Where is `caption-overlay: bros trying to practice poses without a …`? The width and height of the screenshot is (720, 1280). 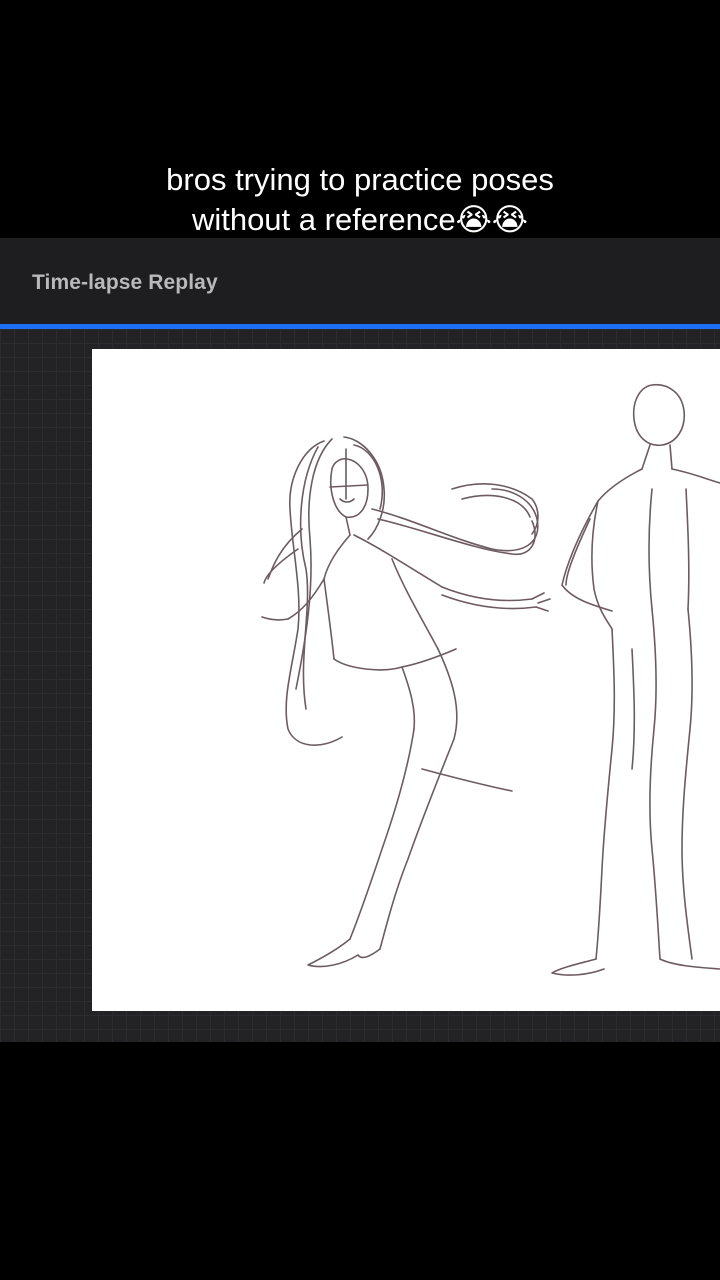 caption-overlay: bros trying to practice poses without a … is located at coordinates (360, 199).